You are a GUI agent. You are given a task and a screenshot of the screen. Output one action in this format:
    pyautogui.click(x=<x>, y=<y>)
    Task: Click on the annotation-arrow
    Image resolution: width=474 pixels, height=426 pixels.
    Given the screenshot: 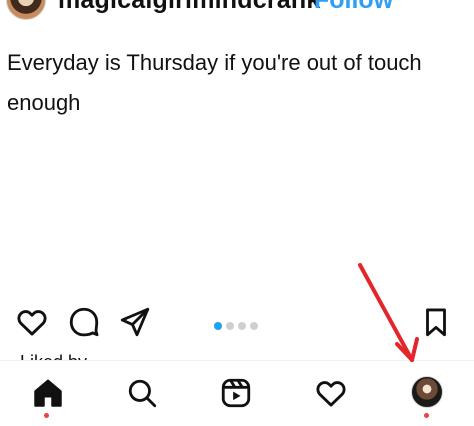 What is the action you would take?
    pyautogui.click(x=388, y=312)
    